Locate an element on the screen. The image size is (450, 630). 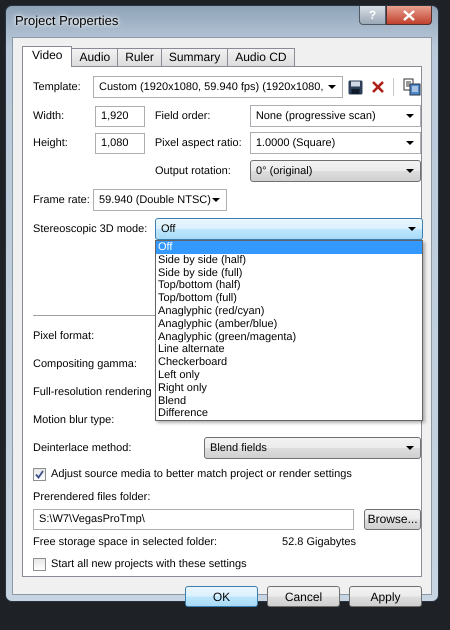
checkbox-label: Adjust source media to better match project or render settings is located at coordinates (201, 474).